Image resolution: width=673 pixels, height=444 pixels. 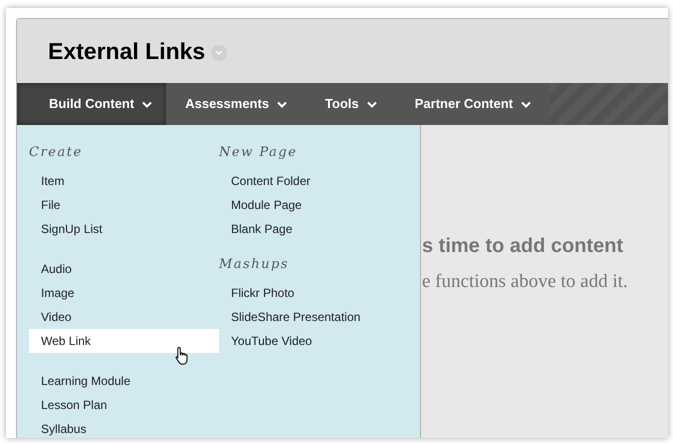 I want to click on title-menu-button, so click(x=219, y=52).